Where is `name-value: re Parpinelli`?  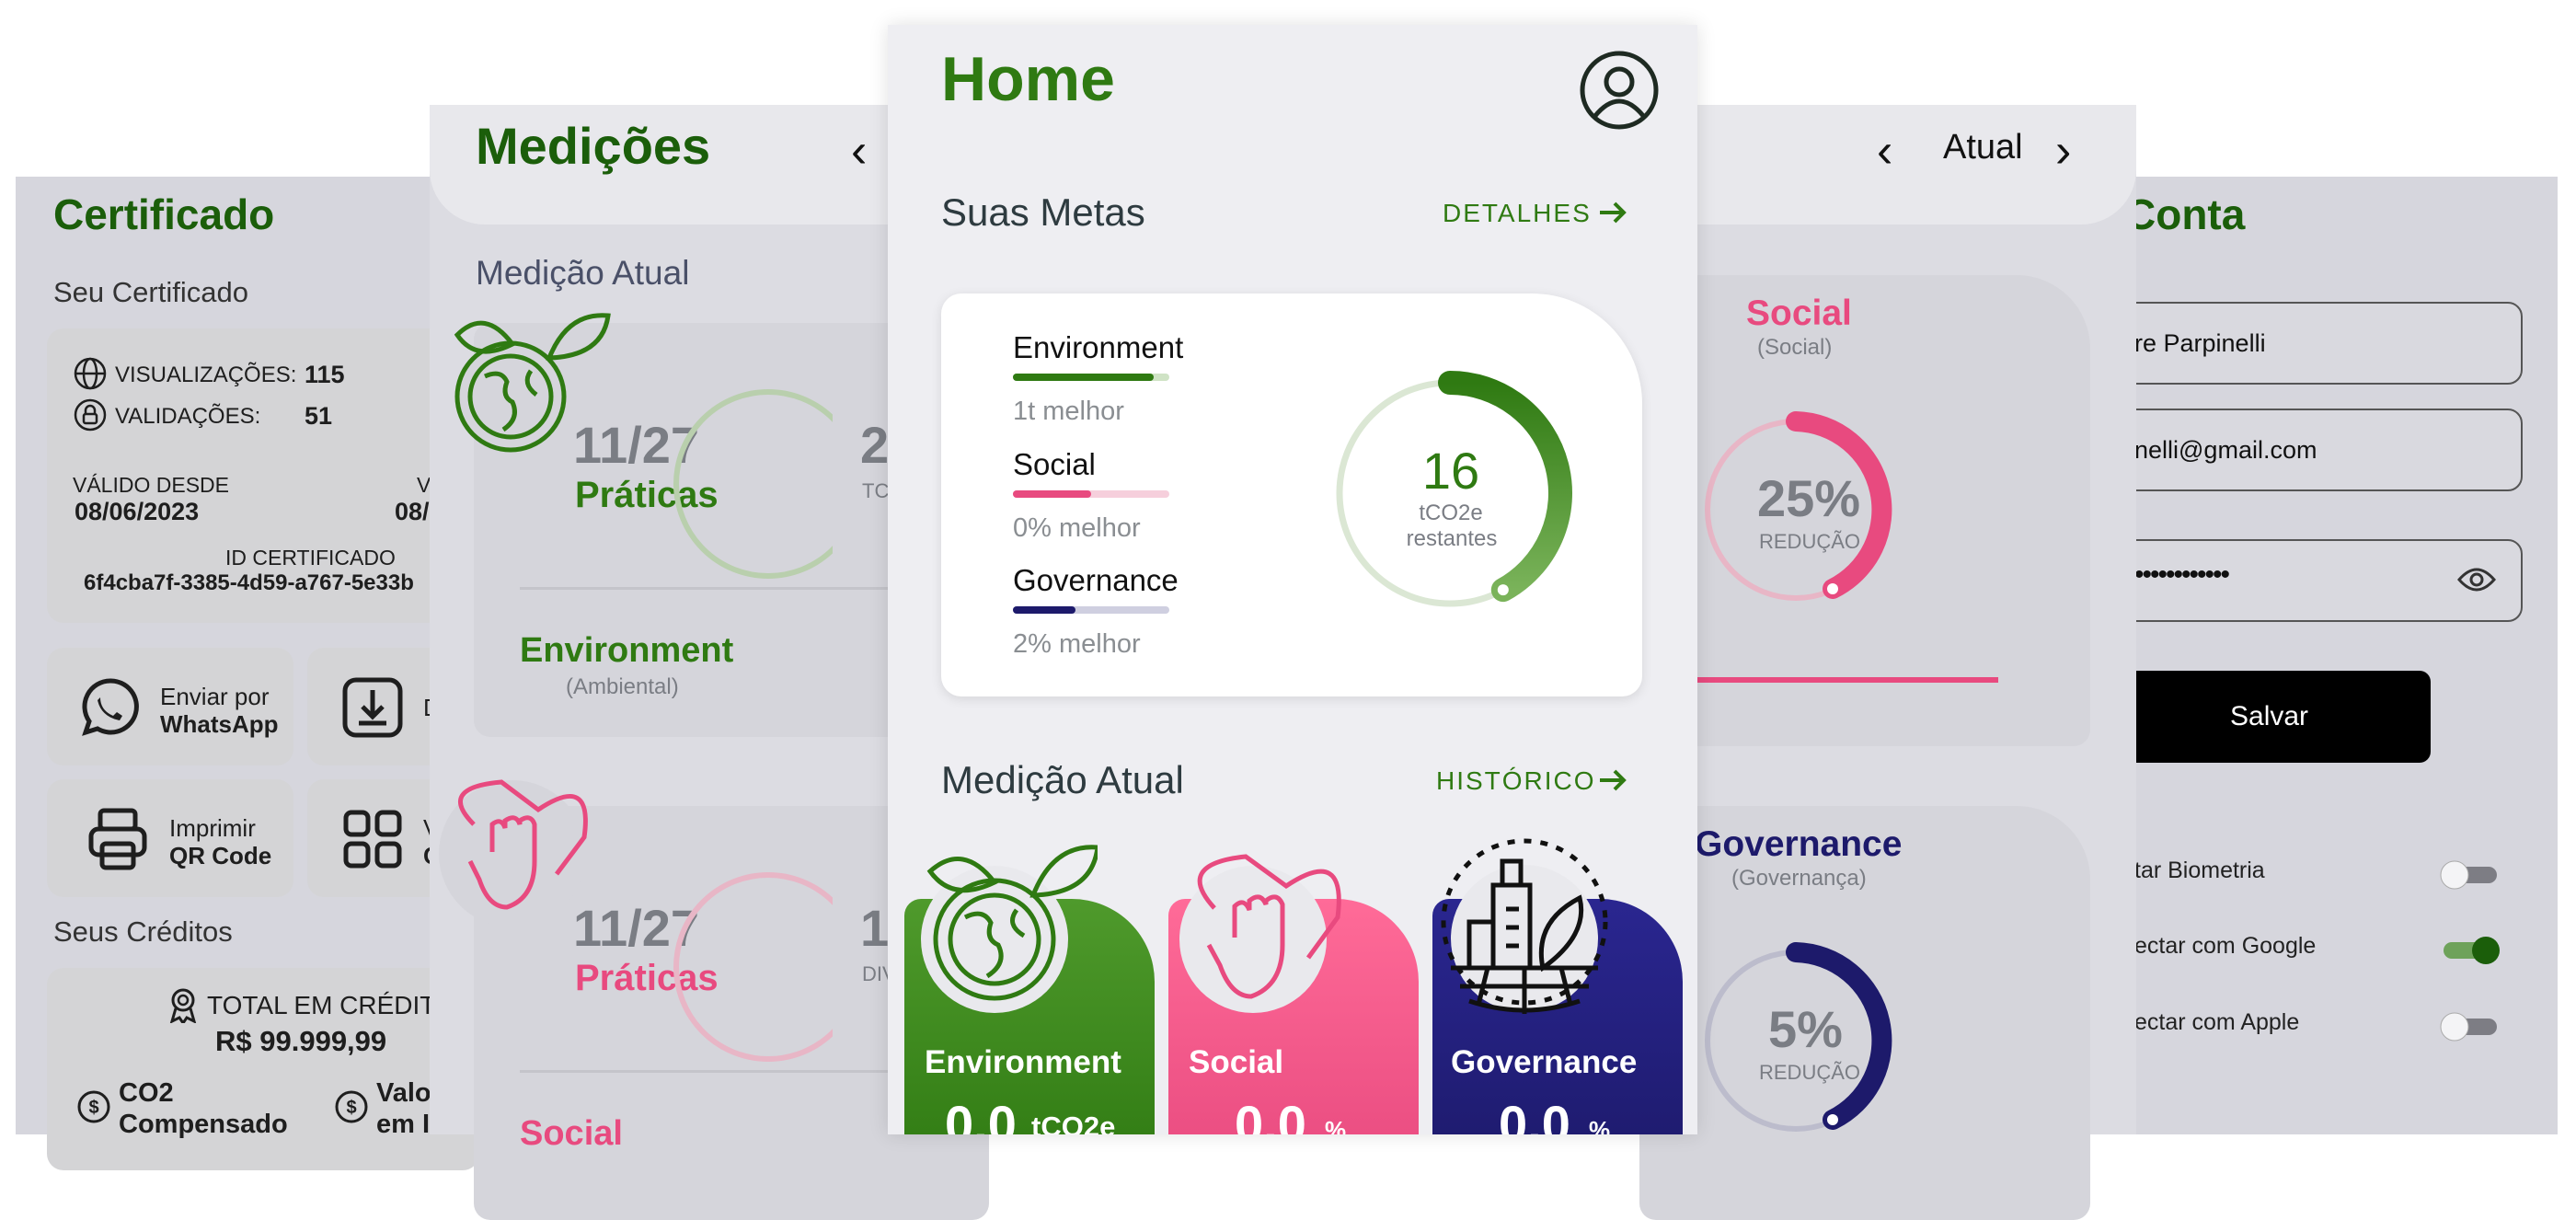
name-value: re Parpinelli is located at coordinates (2200, 343).